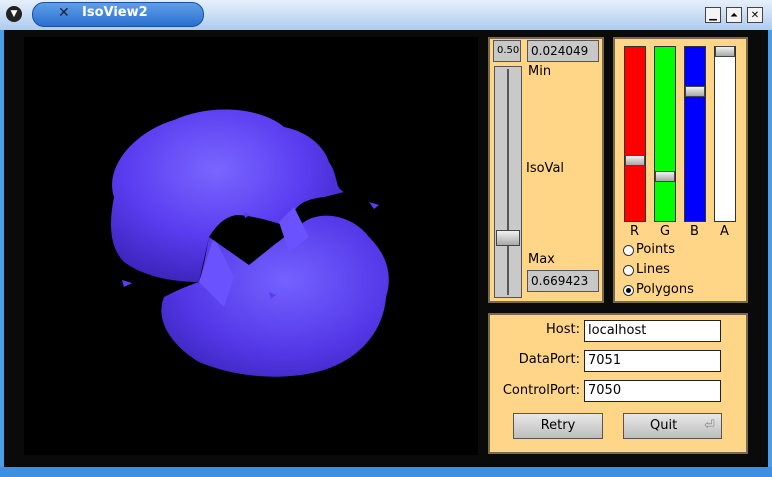  Describe the element at coordinates (563, 281) in the screenshot. I see `max-value-readout: 0.669423` at that location.